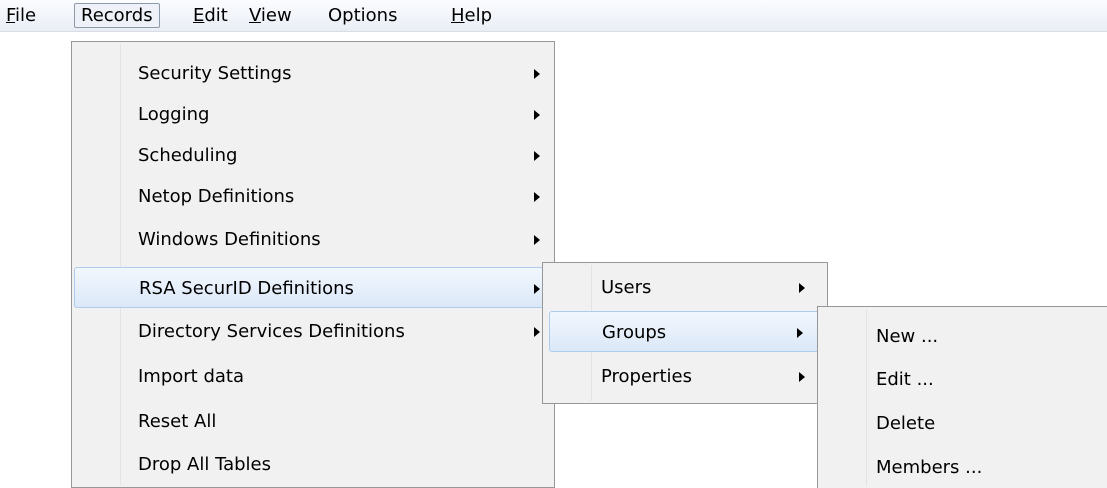 This screenshot has height=488, width=1107. What do you see at coordinates (11, 15) in the screenshot?
I see `menu-file-mnemonic: F` at bounding box center [11, 15].